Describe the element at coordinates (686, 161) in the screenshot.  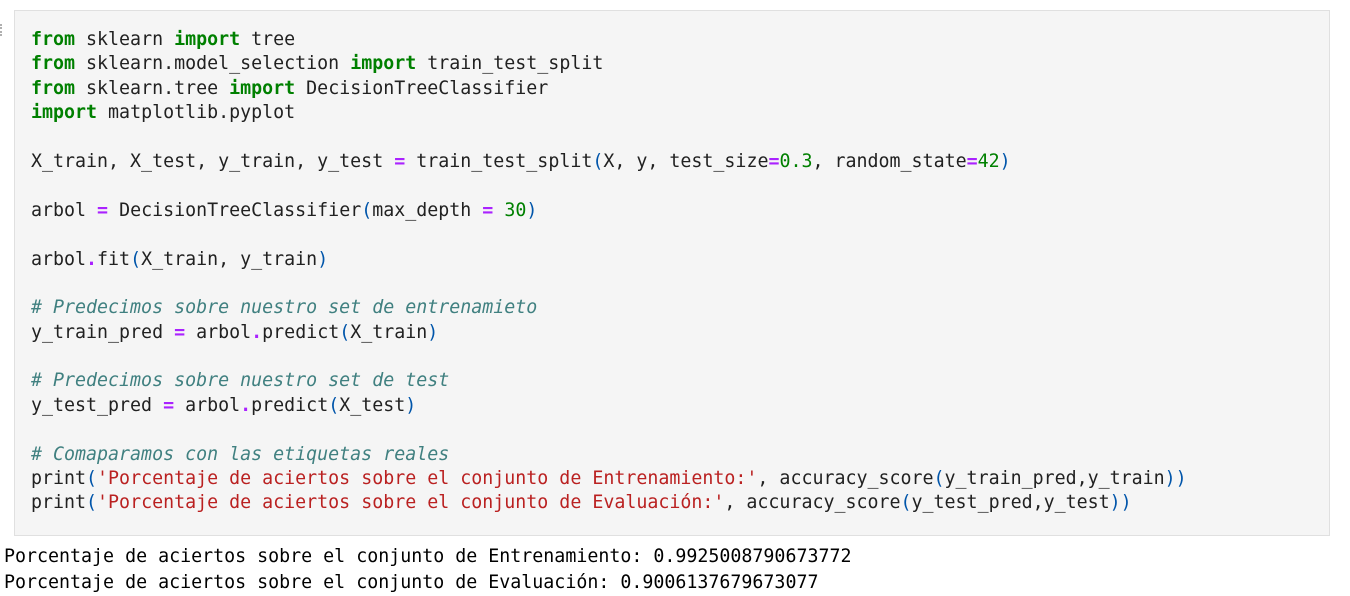
I see `code-text: X, y, test_size` at that location.